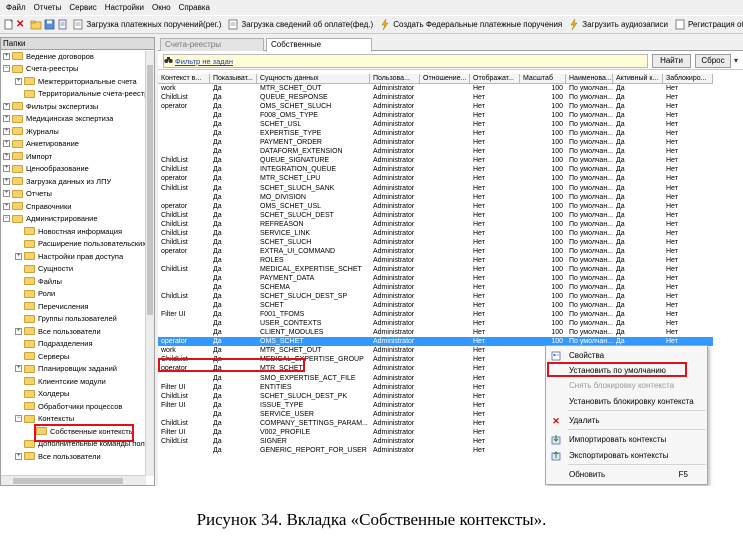 The width and height of the screenshot is (743, 541). What do you see at coordinates (77, 119) in the screenshot?
I see `tree-node: + Медицинская экспертиза` at bounding box center [77, 119].